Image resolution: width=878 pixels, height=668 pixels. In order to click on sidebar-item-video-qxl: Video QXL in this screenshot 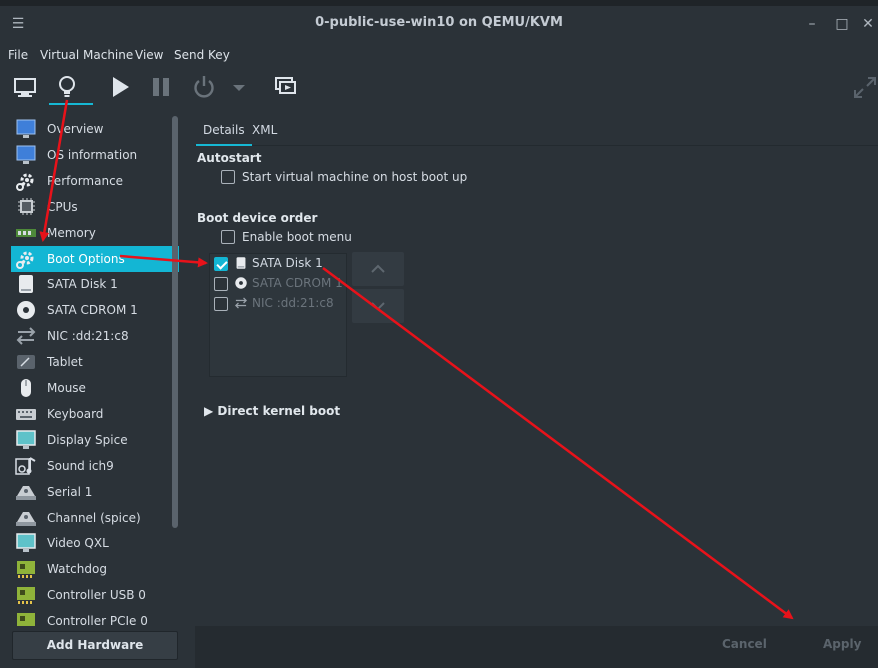, I will do `click(95, 543)`.